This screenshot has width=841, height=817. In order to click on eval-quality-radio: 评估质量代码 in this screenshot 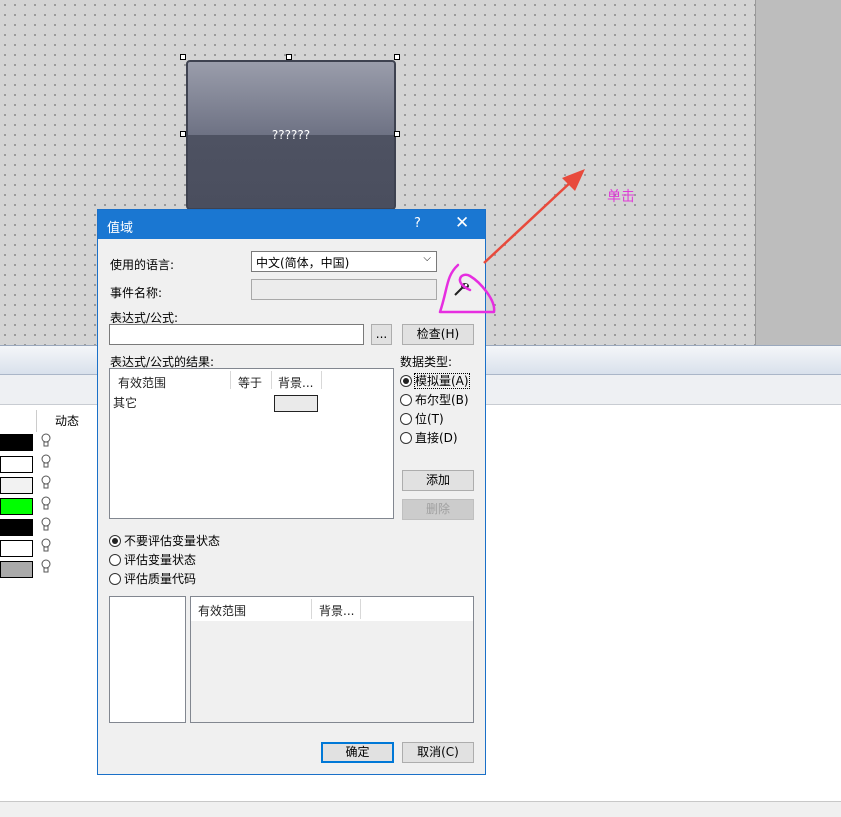, I will do `click(152, 578)`.